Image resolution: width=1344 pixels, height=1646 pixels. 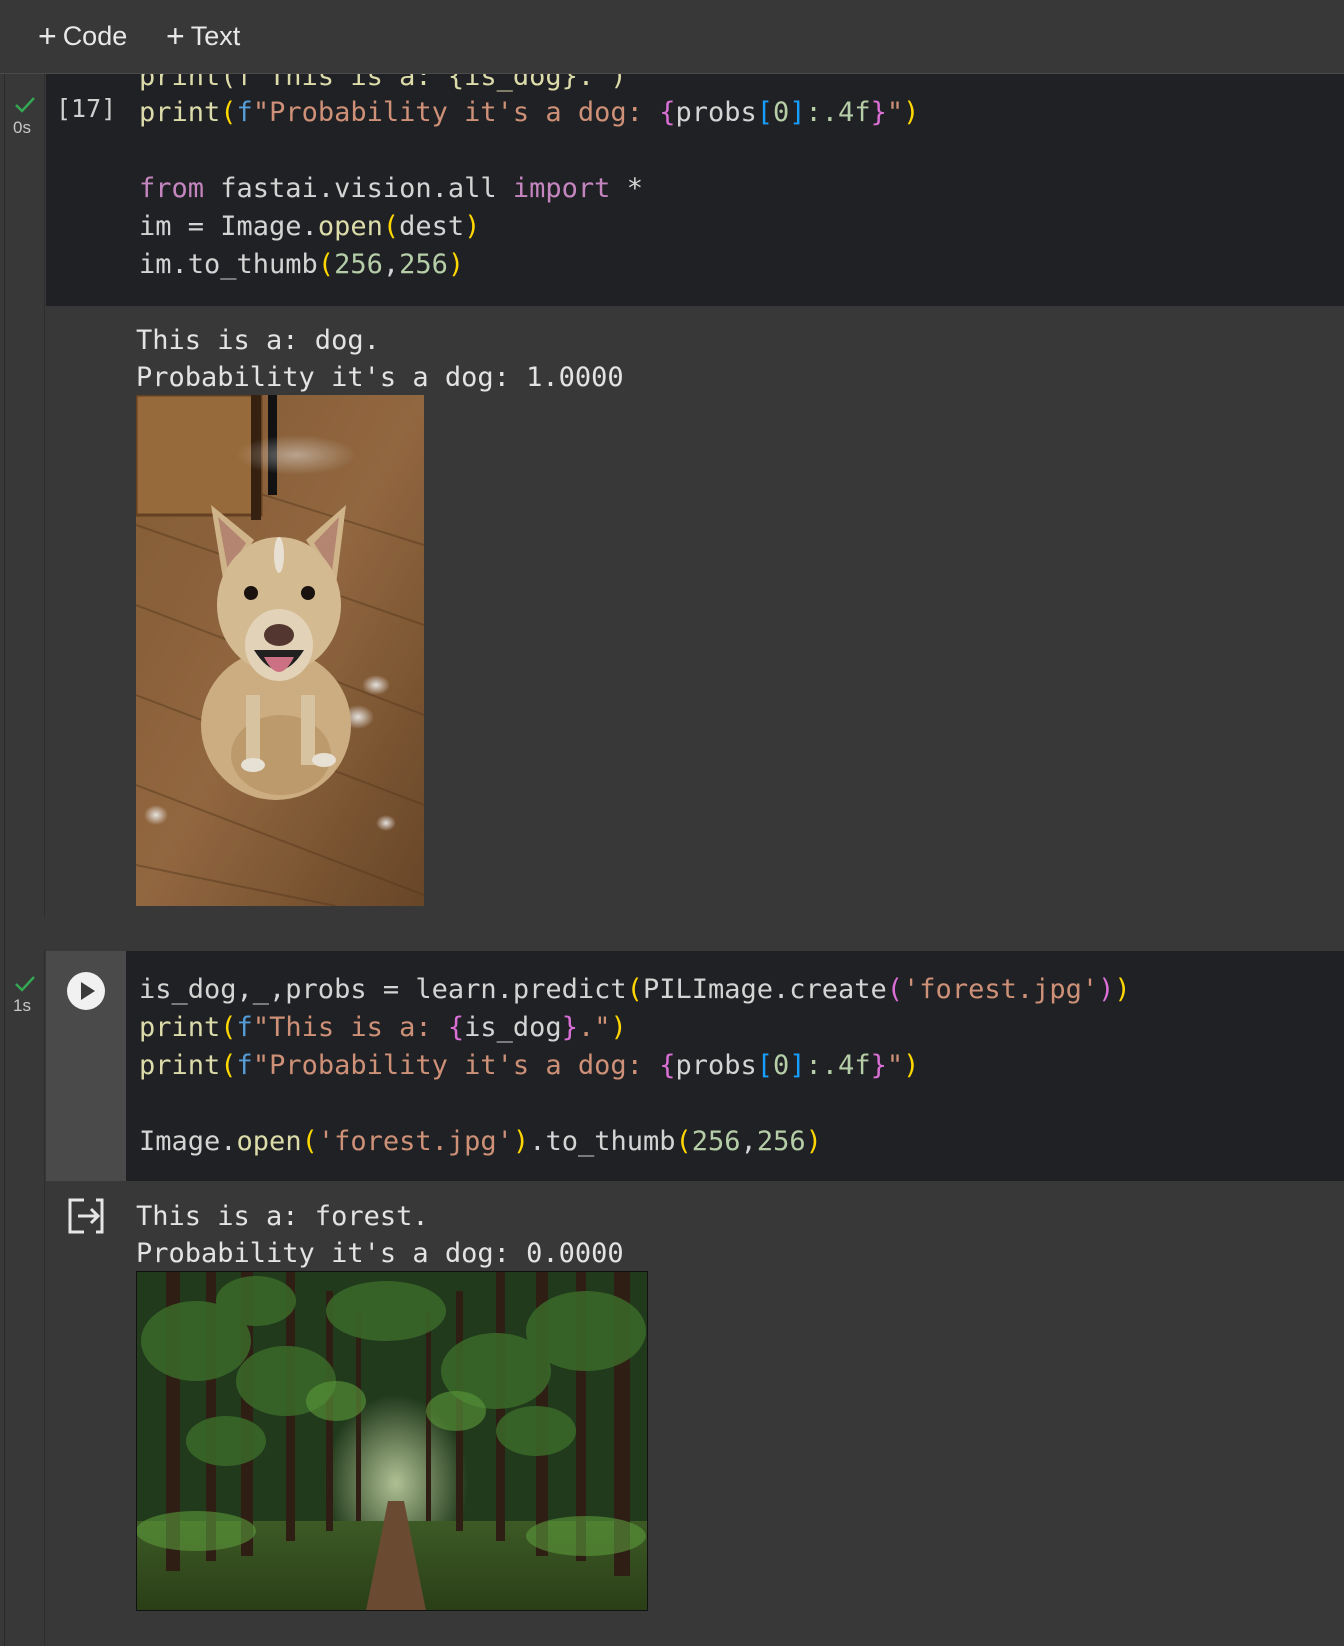 I want to click on code-line: im.to_thumb(256,256), so click(x=302, y=264).